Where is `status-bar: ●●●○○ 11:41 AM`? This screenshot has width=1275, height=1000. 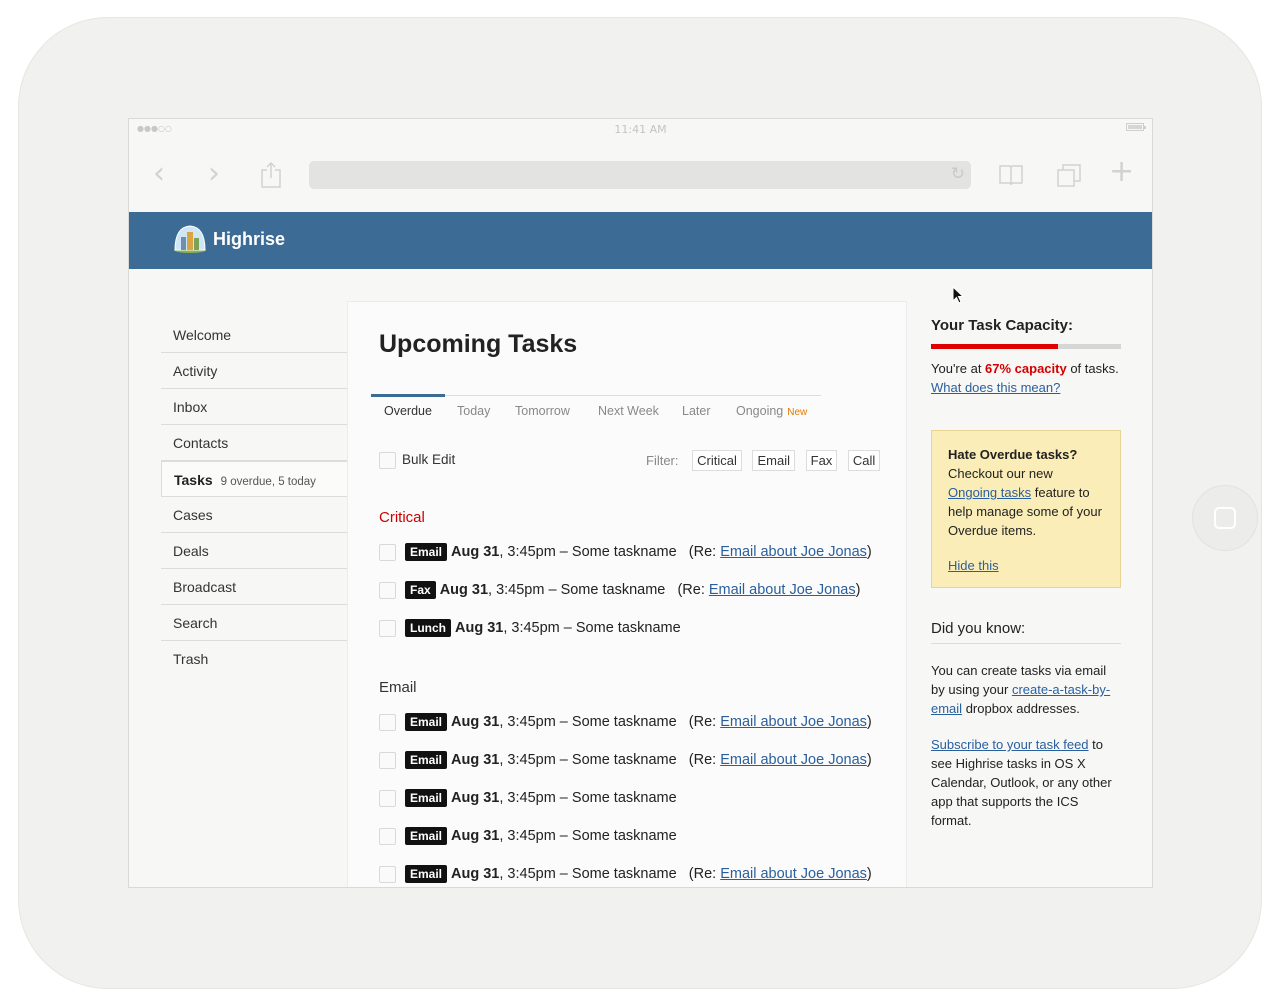 status-bar: ●●●○○ 11:41 AM is located at coordinates (640, 129).